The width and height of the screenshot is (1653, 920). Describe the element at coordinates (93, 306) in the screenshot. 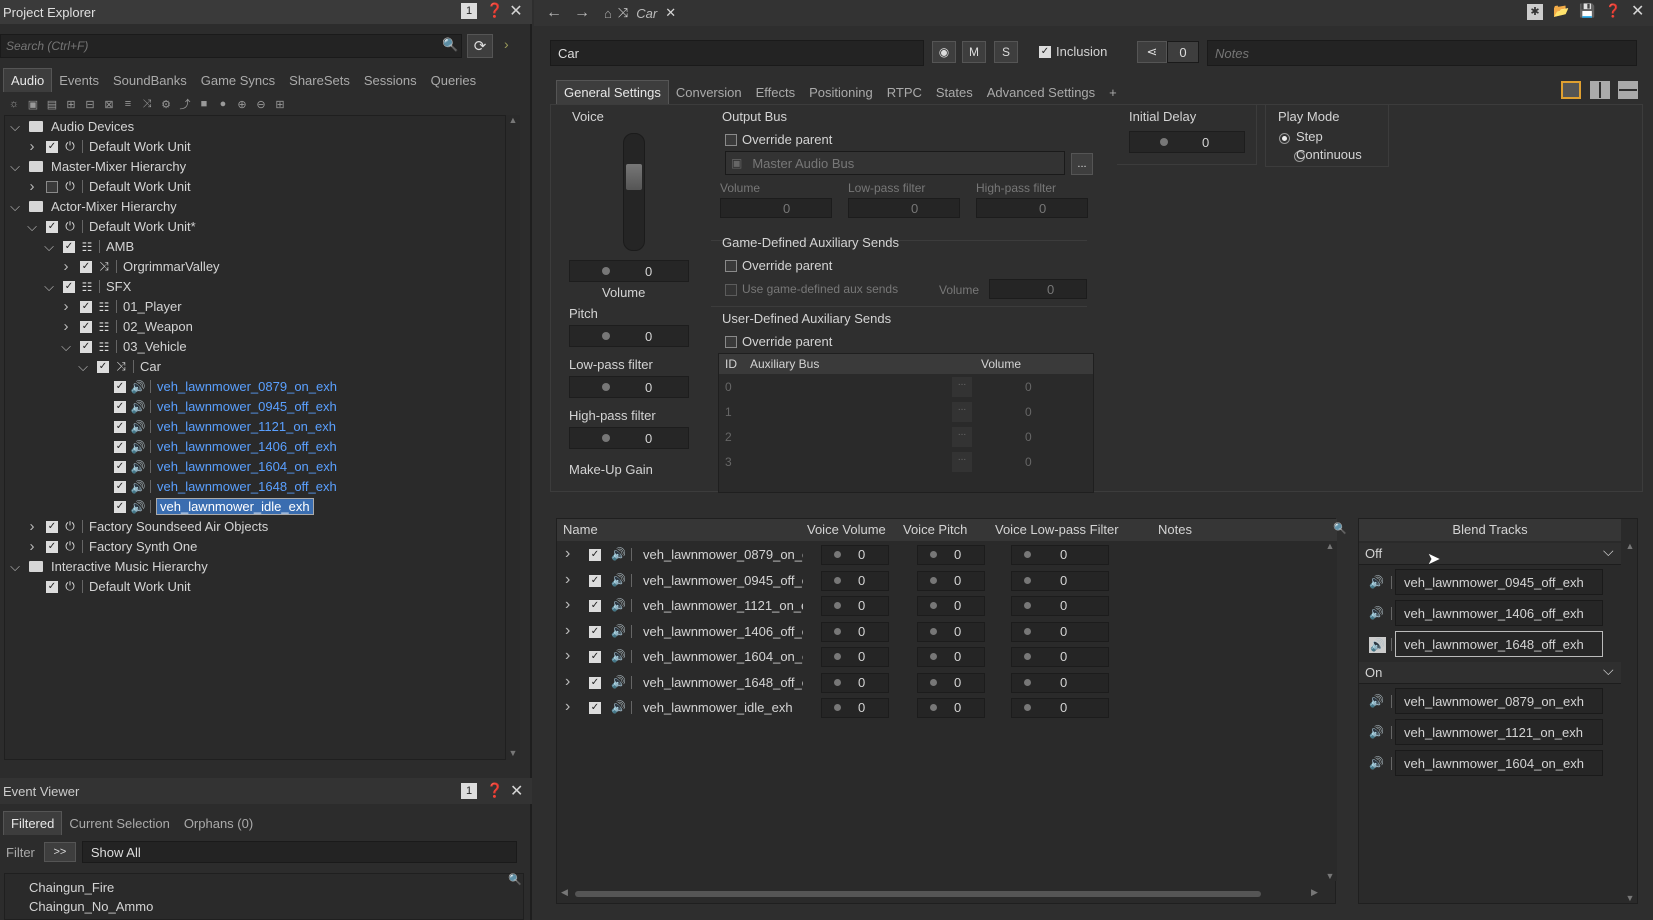

I see `tree-item: › ✓ ☷ 01_Player` at that location.